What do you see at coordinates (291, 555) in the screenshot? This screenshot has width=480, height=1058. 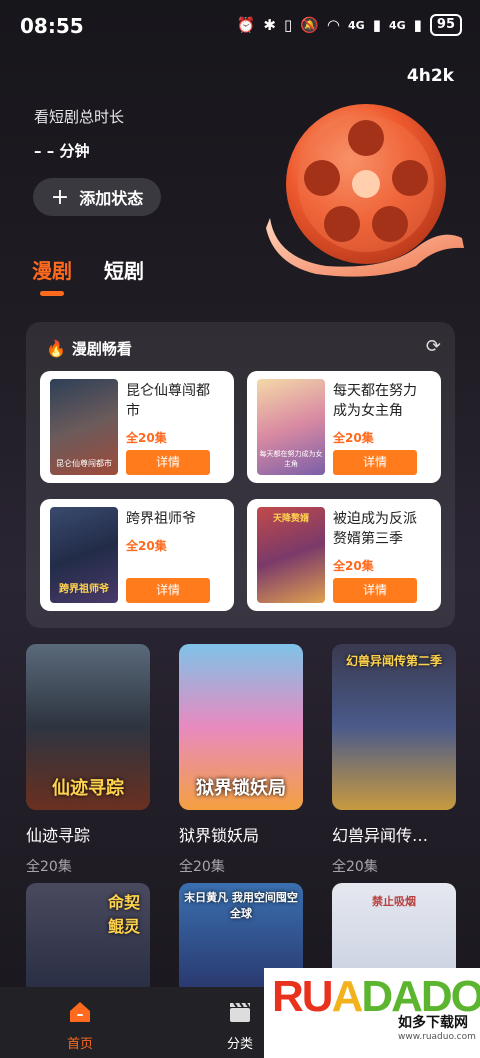 I see `card-cover: 天降赘婿` at bounding box center [291, 555].